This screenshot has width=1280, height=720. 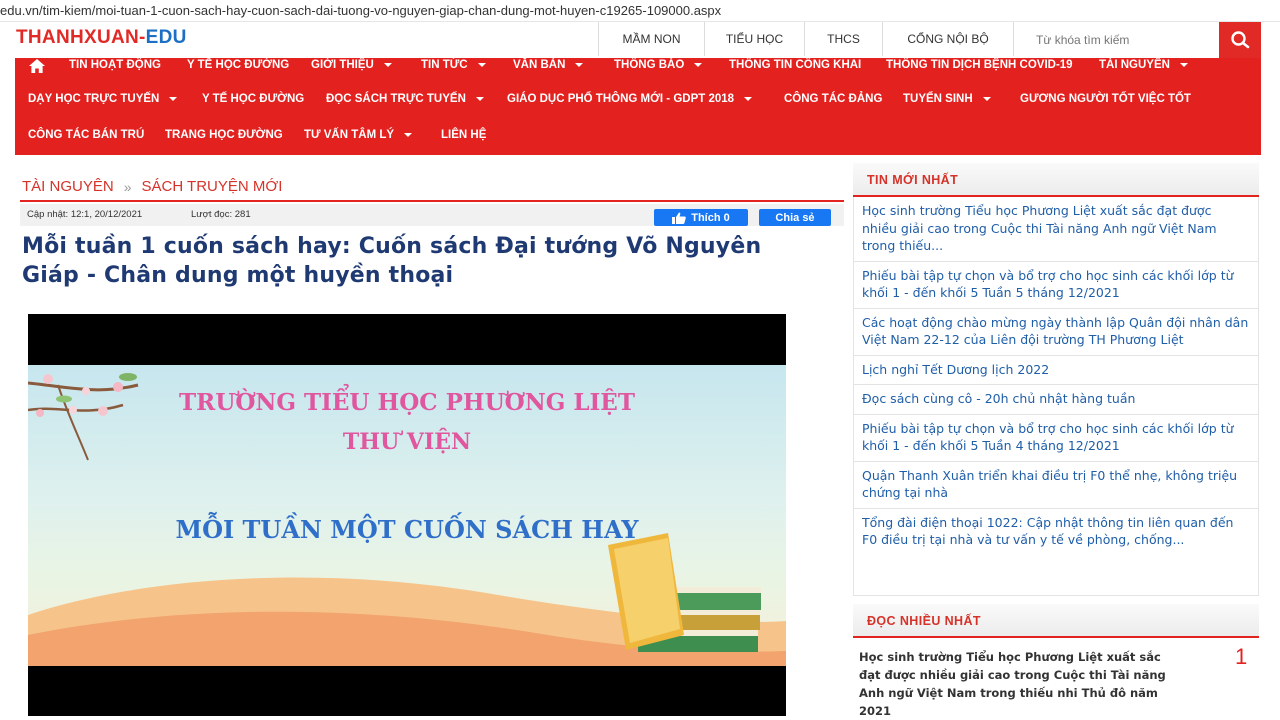 What do you see at coordinates (86, 135) in the screenshot?
I see `nav-cong-tac-ban-tru: CÔNG TÁC BÁN TRÚ` at bounding box center [86, 135].